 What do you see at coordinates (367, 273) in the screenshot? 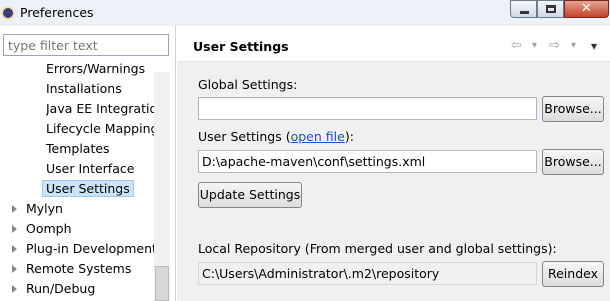
I see `local-repository-field: C:\Users\Administrator\.m2\repository` at bounding box center [367, 273].